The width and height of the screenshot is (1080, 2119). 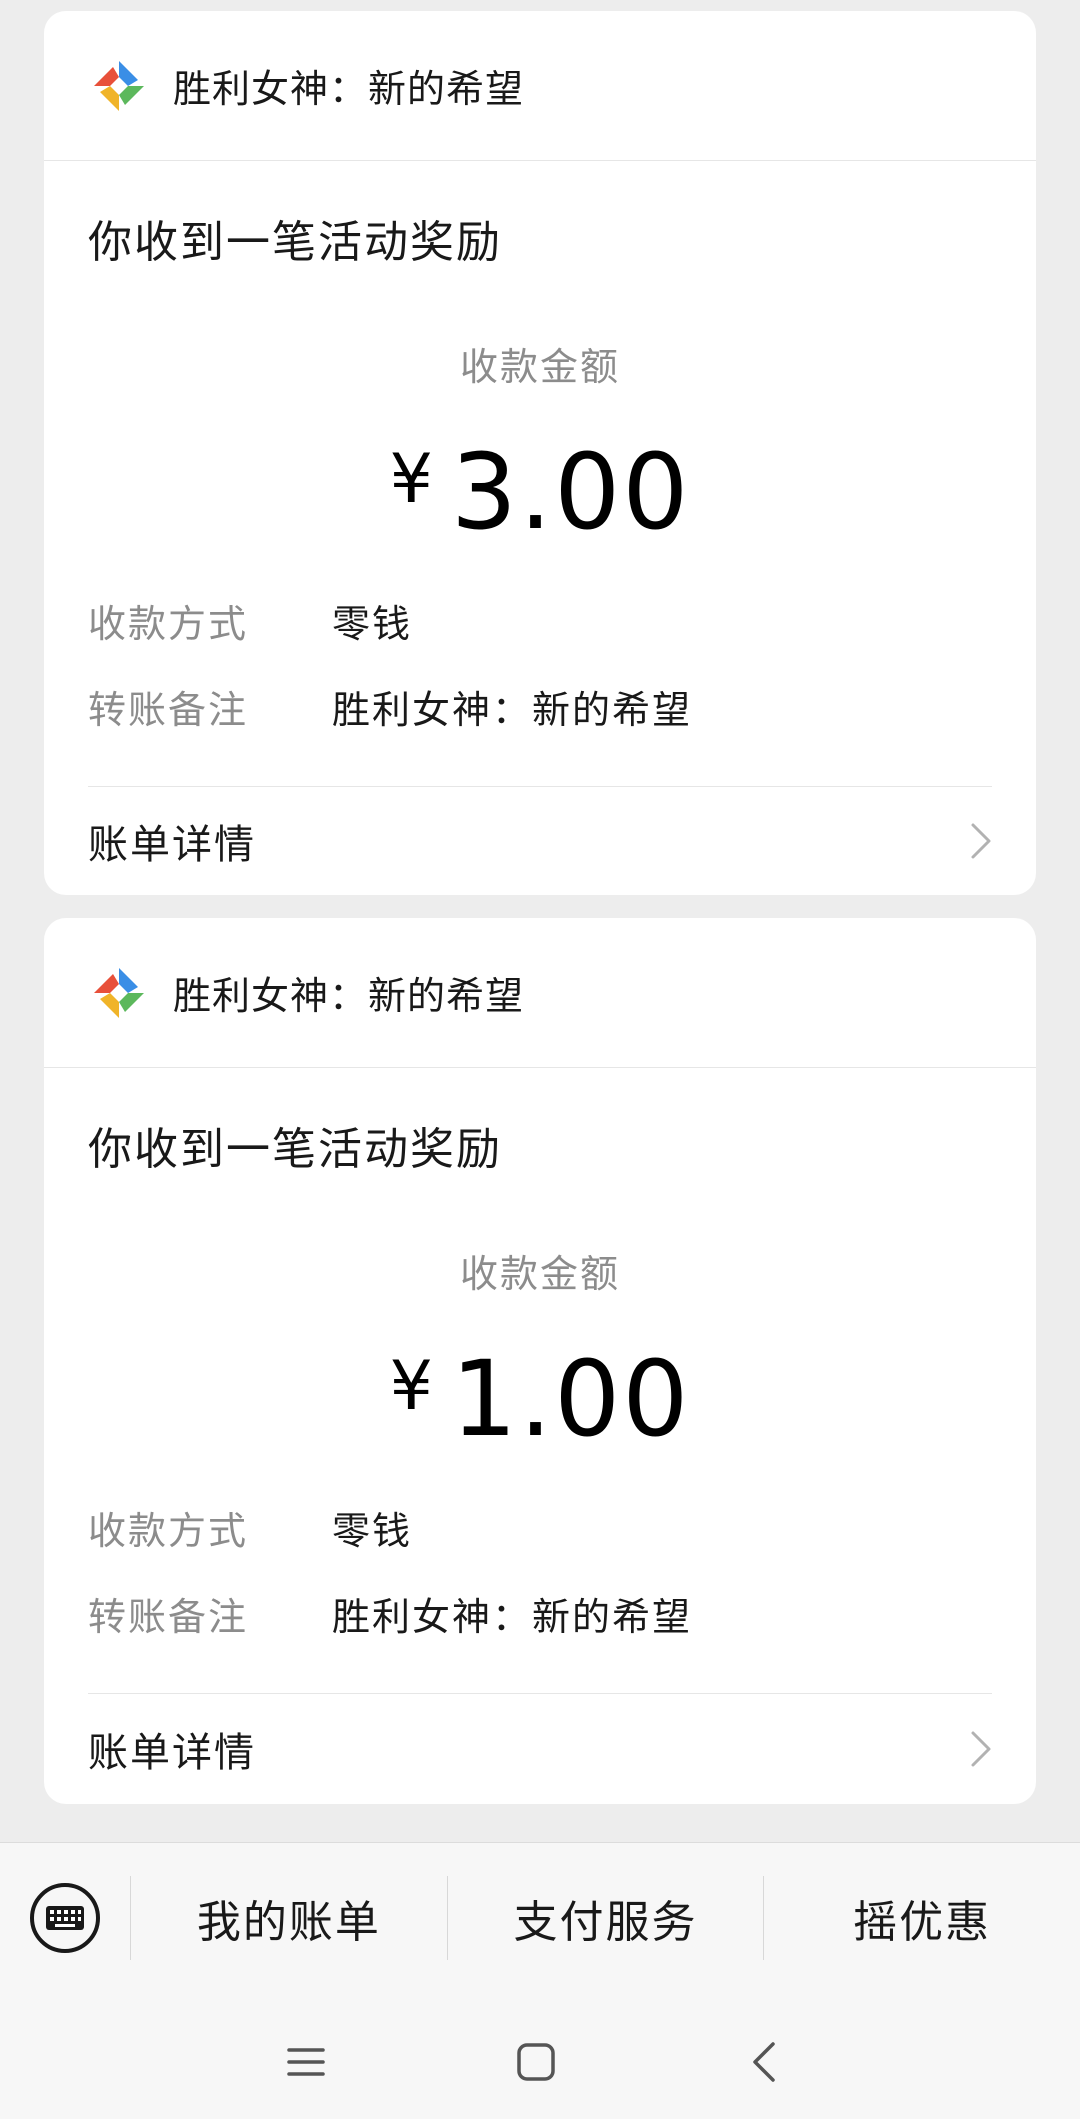 I want to click on amount-value: ¥3.00, so click(x=540, y=492).